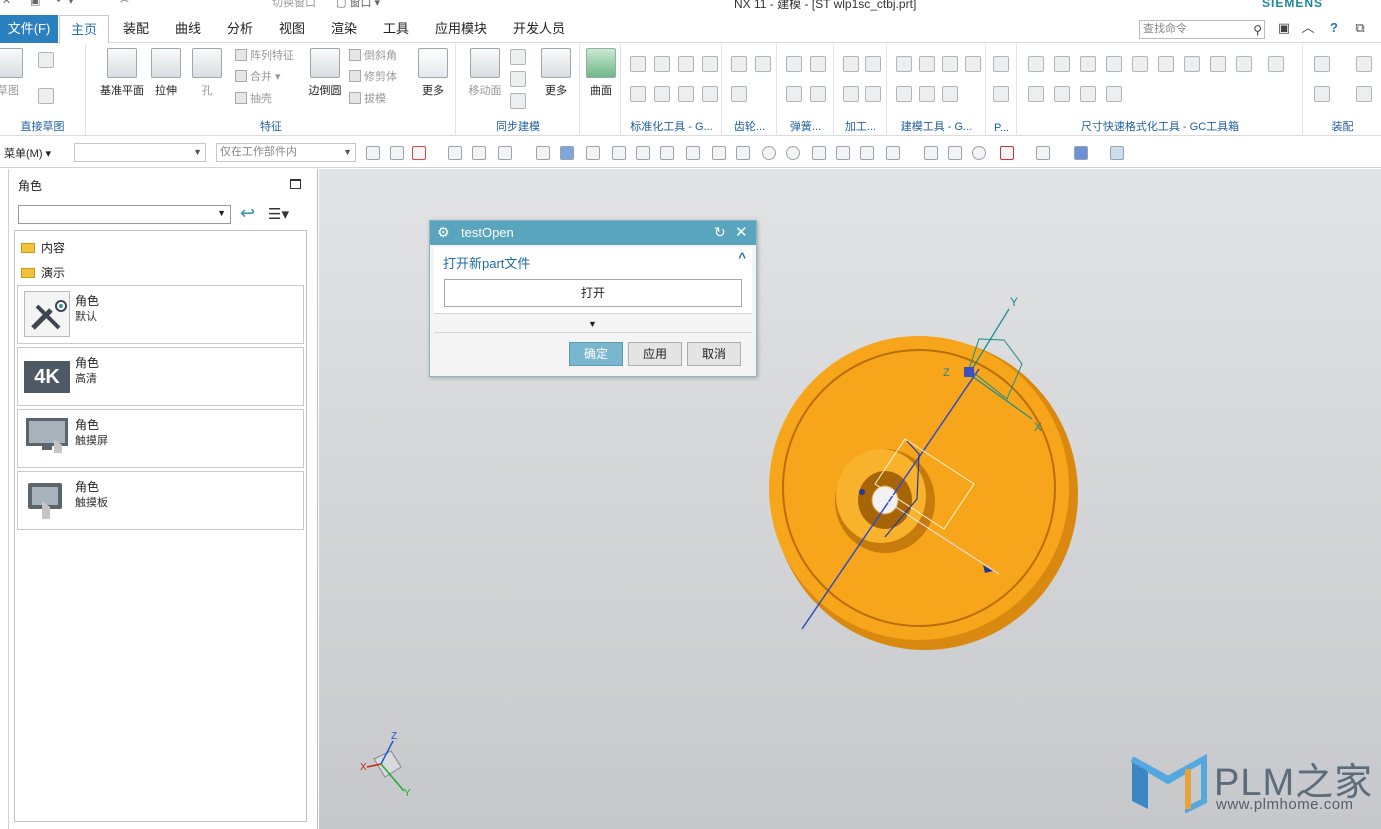 This screenshot has width=1381, height=829. Describe the element at coordinates (29, 29) in the screenshot. I see `file-menu: 文件(F)` at that location.